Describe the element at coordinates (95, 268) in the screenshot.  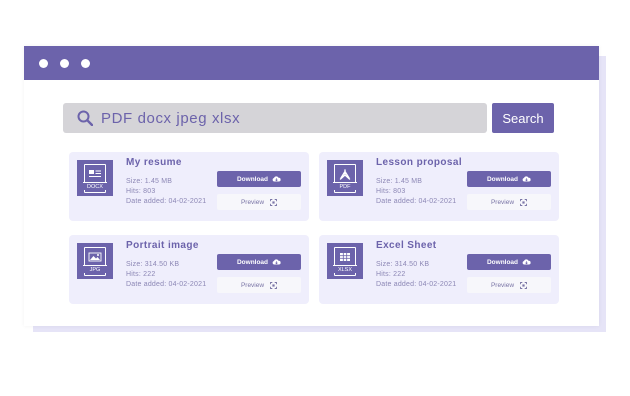
I see `file-extension: JPG` at that location.